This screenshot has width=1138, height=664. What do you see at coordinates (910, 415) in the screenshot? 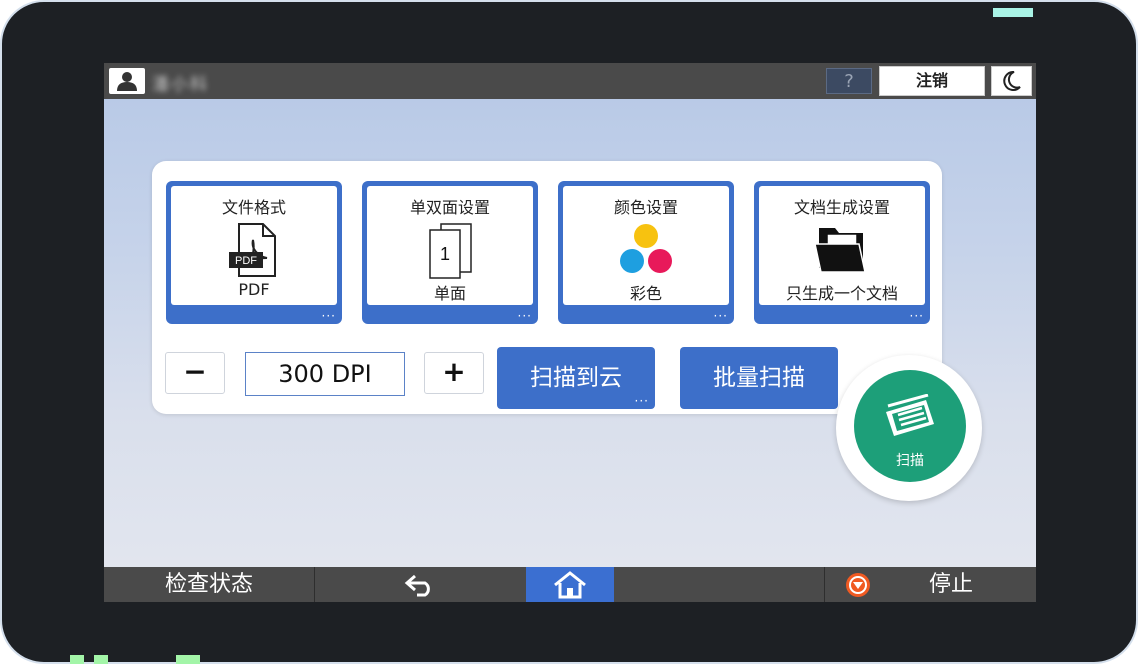
I see `scanner-icon` at bounding box center [910, 415].